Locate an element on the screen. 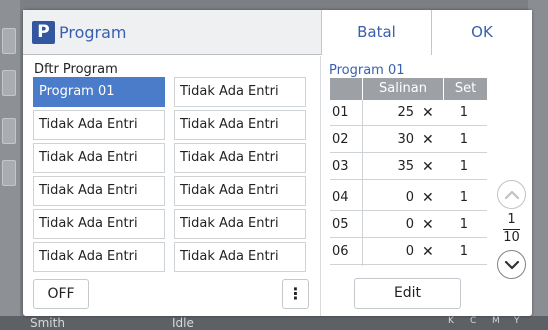  detail-title: Program 01 is located at coordinates (367, 70).